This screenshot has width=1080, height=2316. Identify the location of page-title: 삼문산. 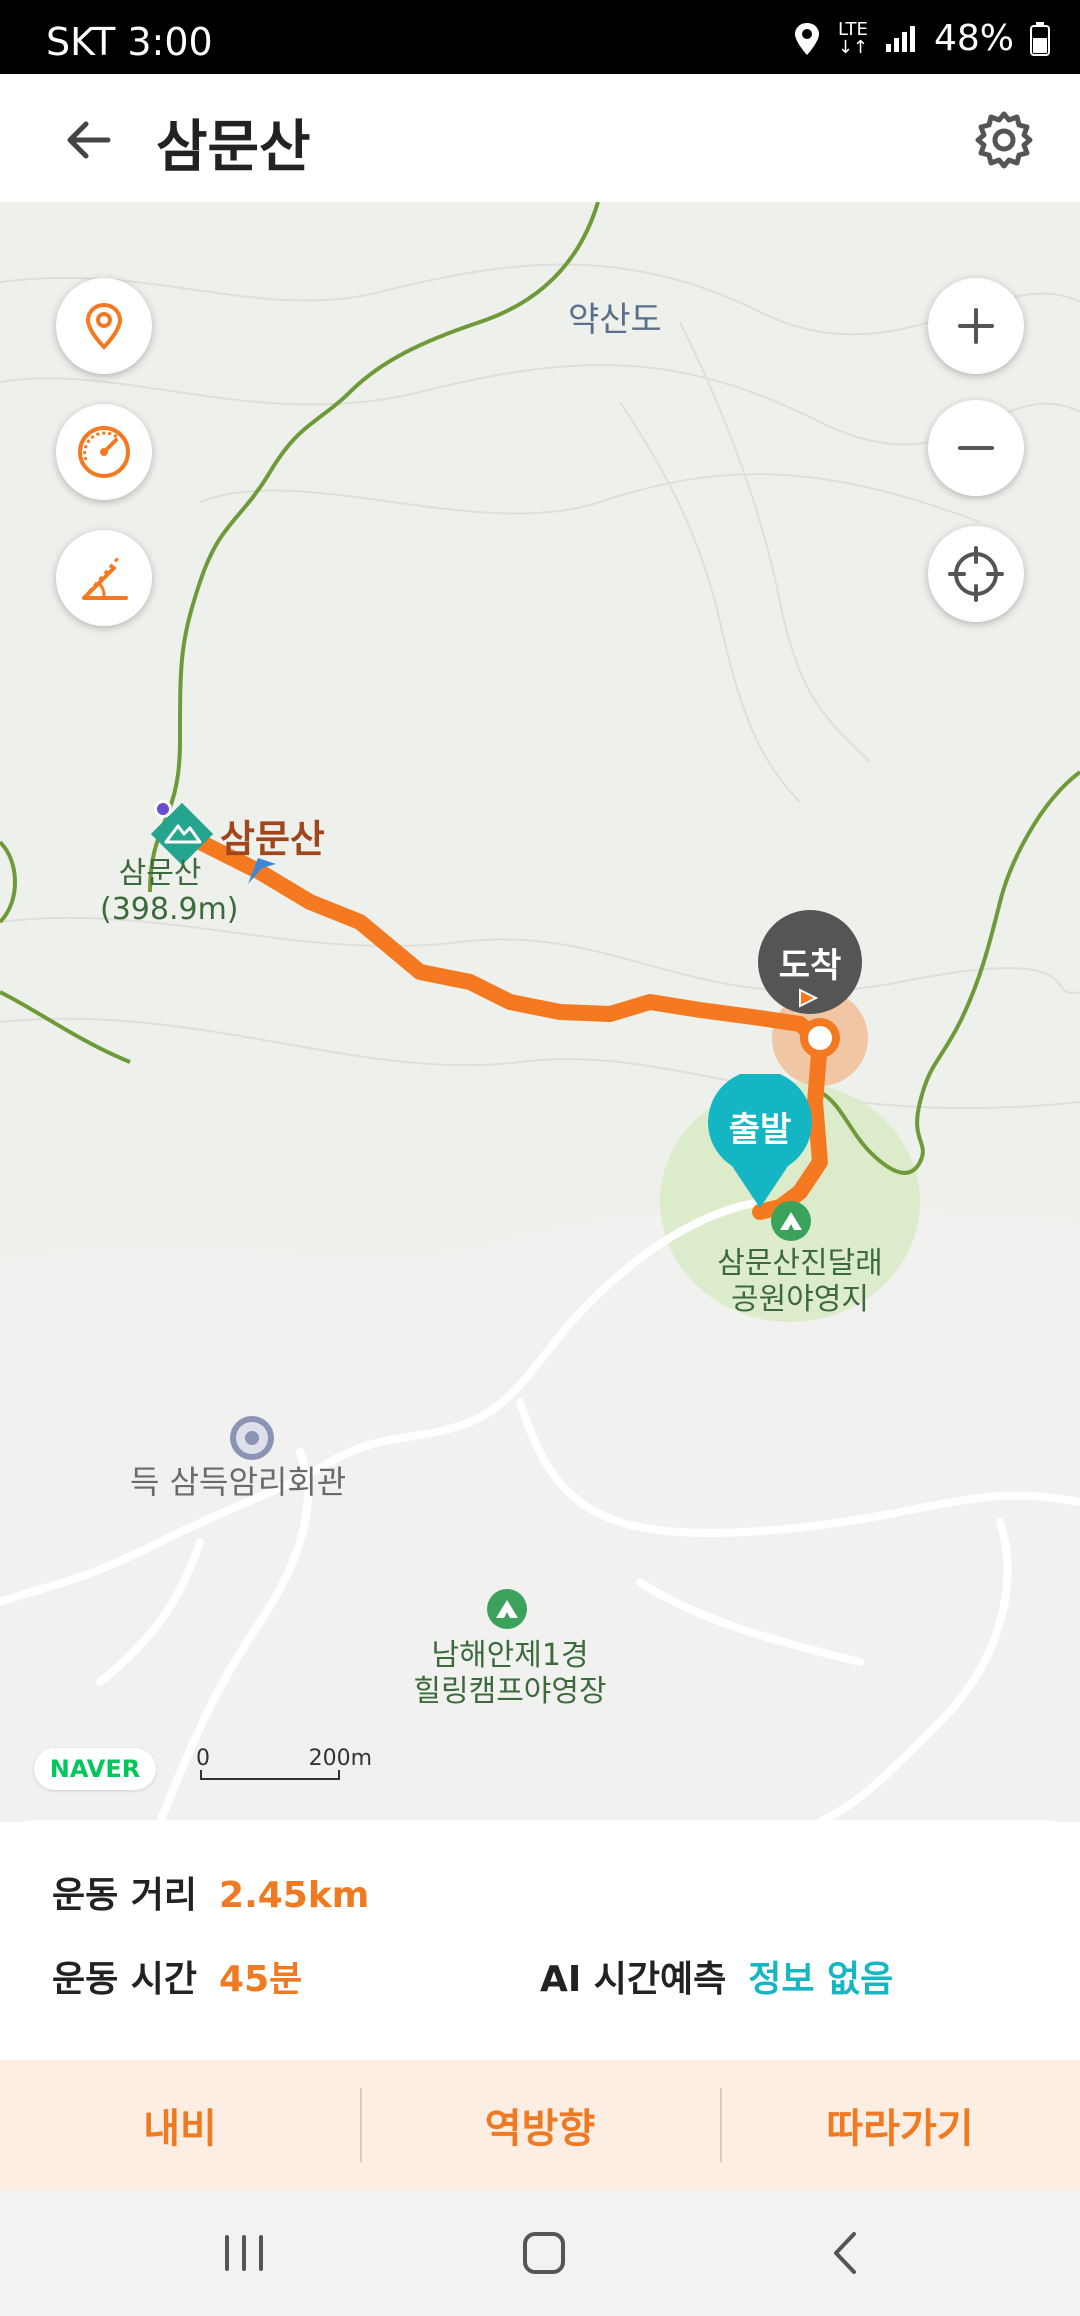
(233, 147).